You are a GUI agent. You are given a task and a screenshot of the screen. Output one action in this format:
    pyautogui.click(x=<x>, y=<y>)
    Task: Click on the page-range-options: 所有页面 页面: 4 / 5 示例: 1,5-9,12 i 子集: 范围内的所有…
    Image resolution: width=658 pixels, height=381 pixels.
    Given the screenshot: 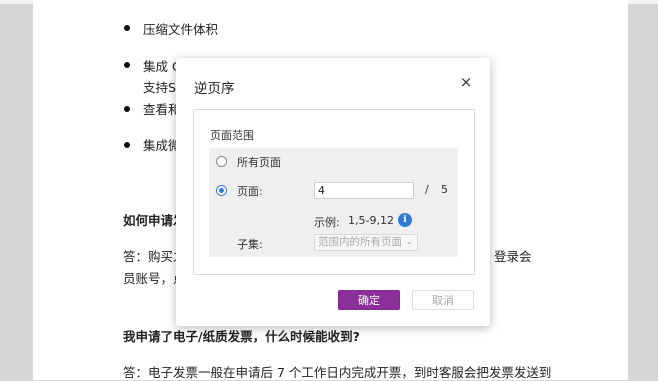 What is the action you would take?
    pyautogui.click(x=333, y=202)
    